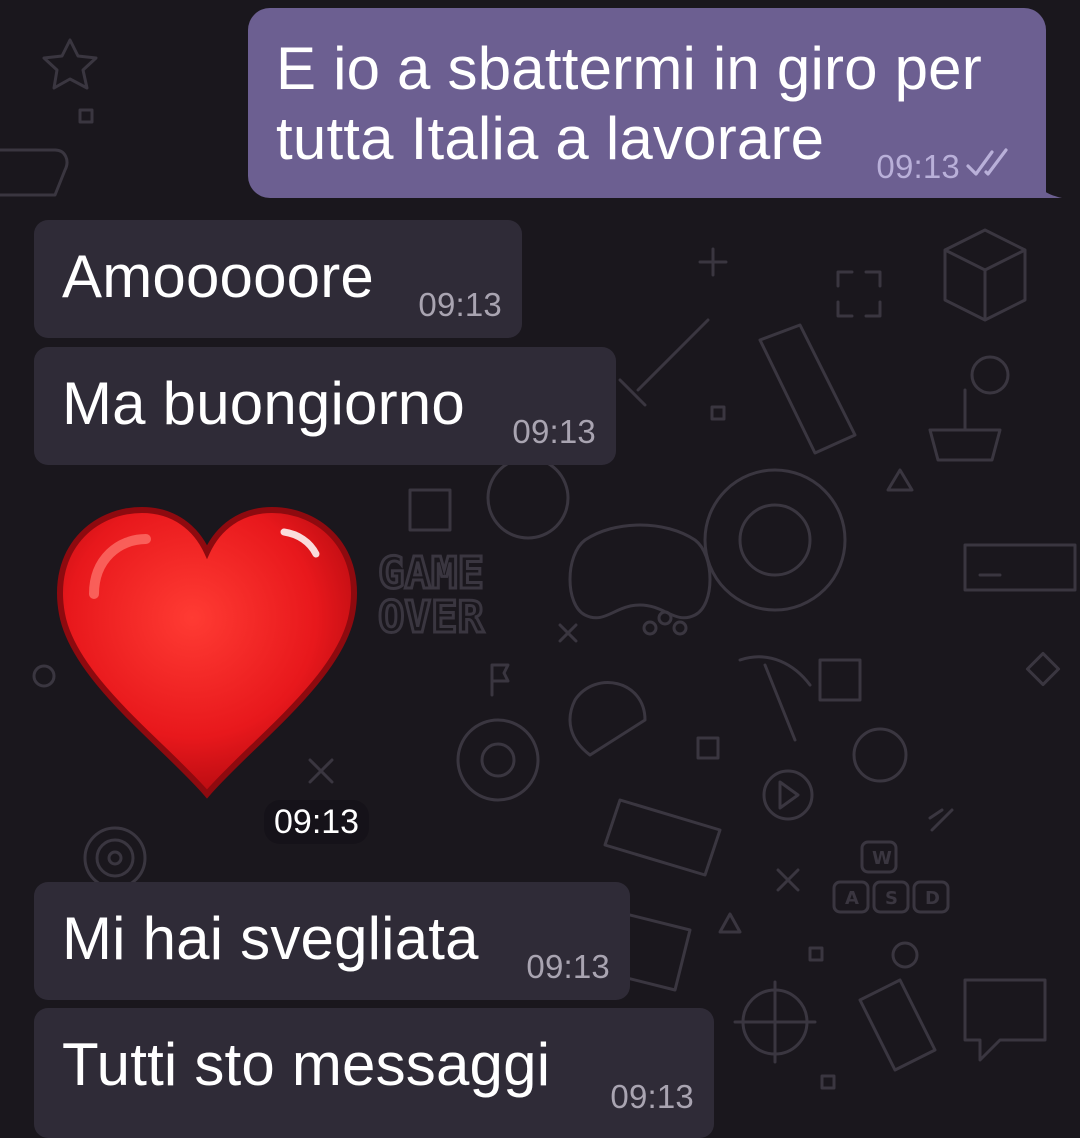 This screenshot has width=1080, height=1138. Describe the element at coordinates (528, 498) in the screenshot. I see `bowling-ball-doodle` at that location.